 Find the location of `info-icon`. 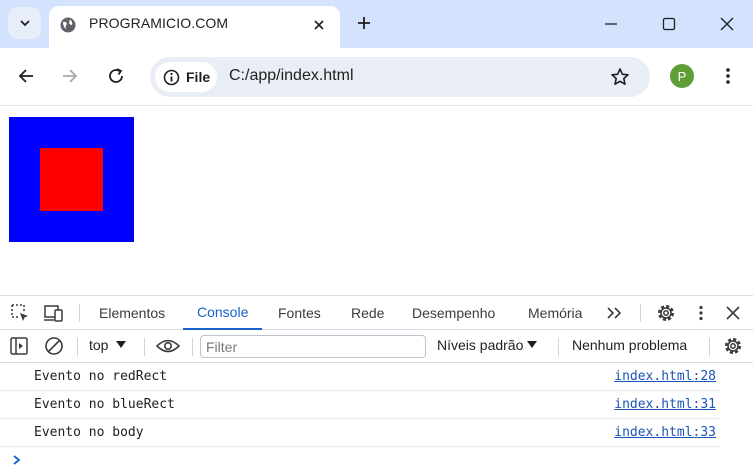

info-icon is located at coordinates (171, 77).